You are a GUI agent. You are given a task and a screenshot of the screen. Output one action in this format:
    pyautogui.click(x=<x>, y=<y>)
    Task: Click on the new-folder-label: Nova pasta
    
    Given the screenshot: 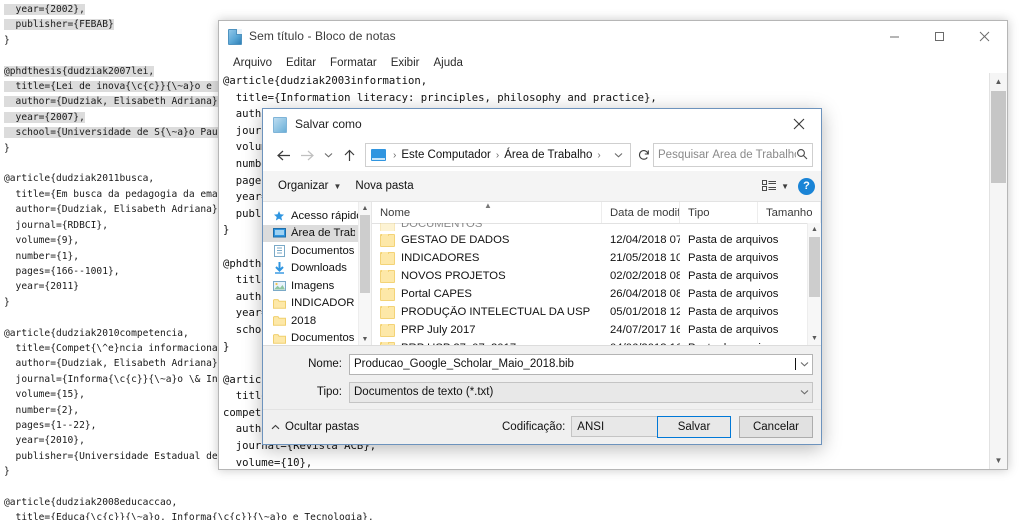 What is the action you would take?
    pyautogui.click(x=384, y=186)
    